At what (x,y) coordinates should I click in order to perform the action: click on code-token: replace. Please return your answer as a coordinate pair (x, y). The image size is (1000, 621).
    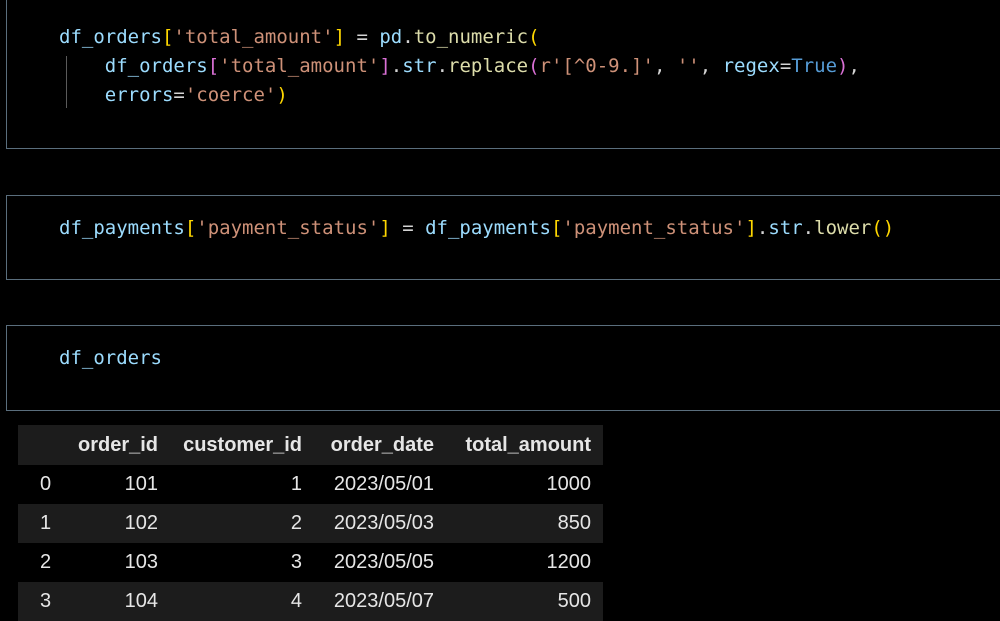
    Looking at the image, I should click on (488, 66).